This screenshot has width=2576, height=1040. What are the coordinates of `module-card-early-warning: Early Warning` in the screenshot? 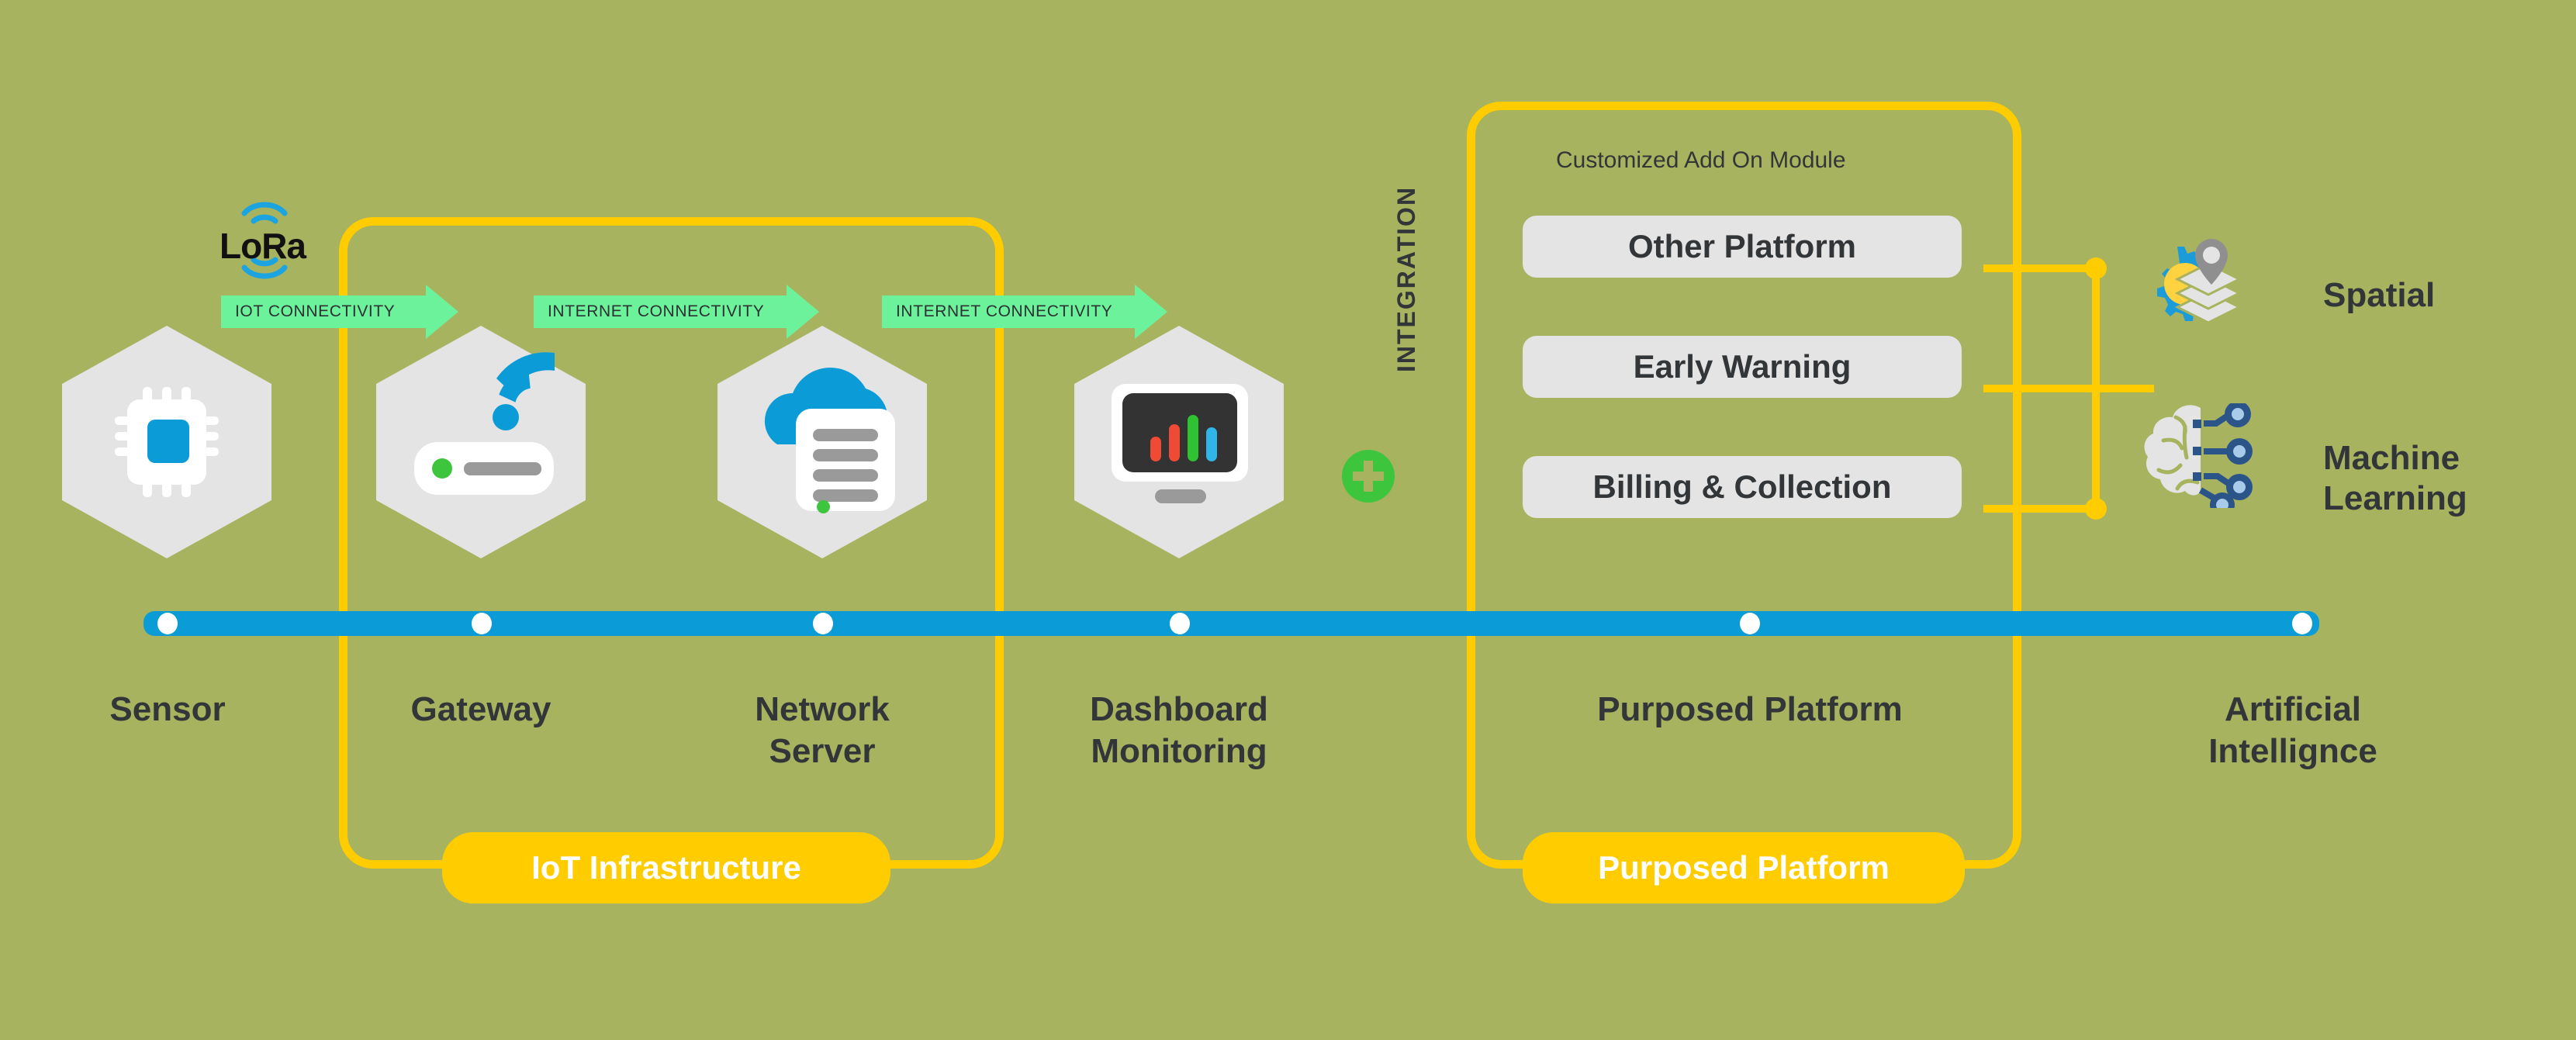 It's located at (1742, 367).